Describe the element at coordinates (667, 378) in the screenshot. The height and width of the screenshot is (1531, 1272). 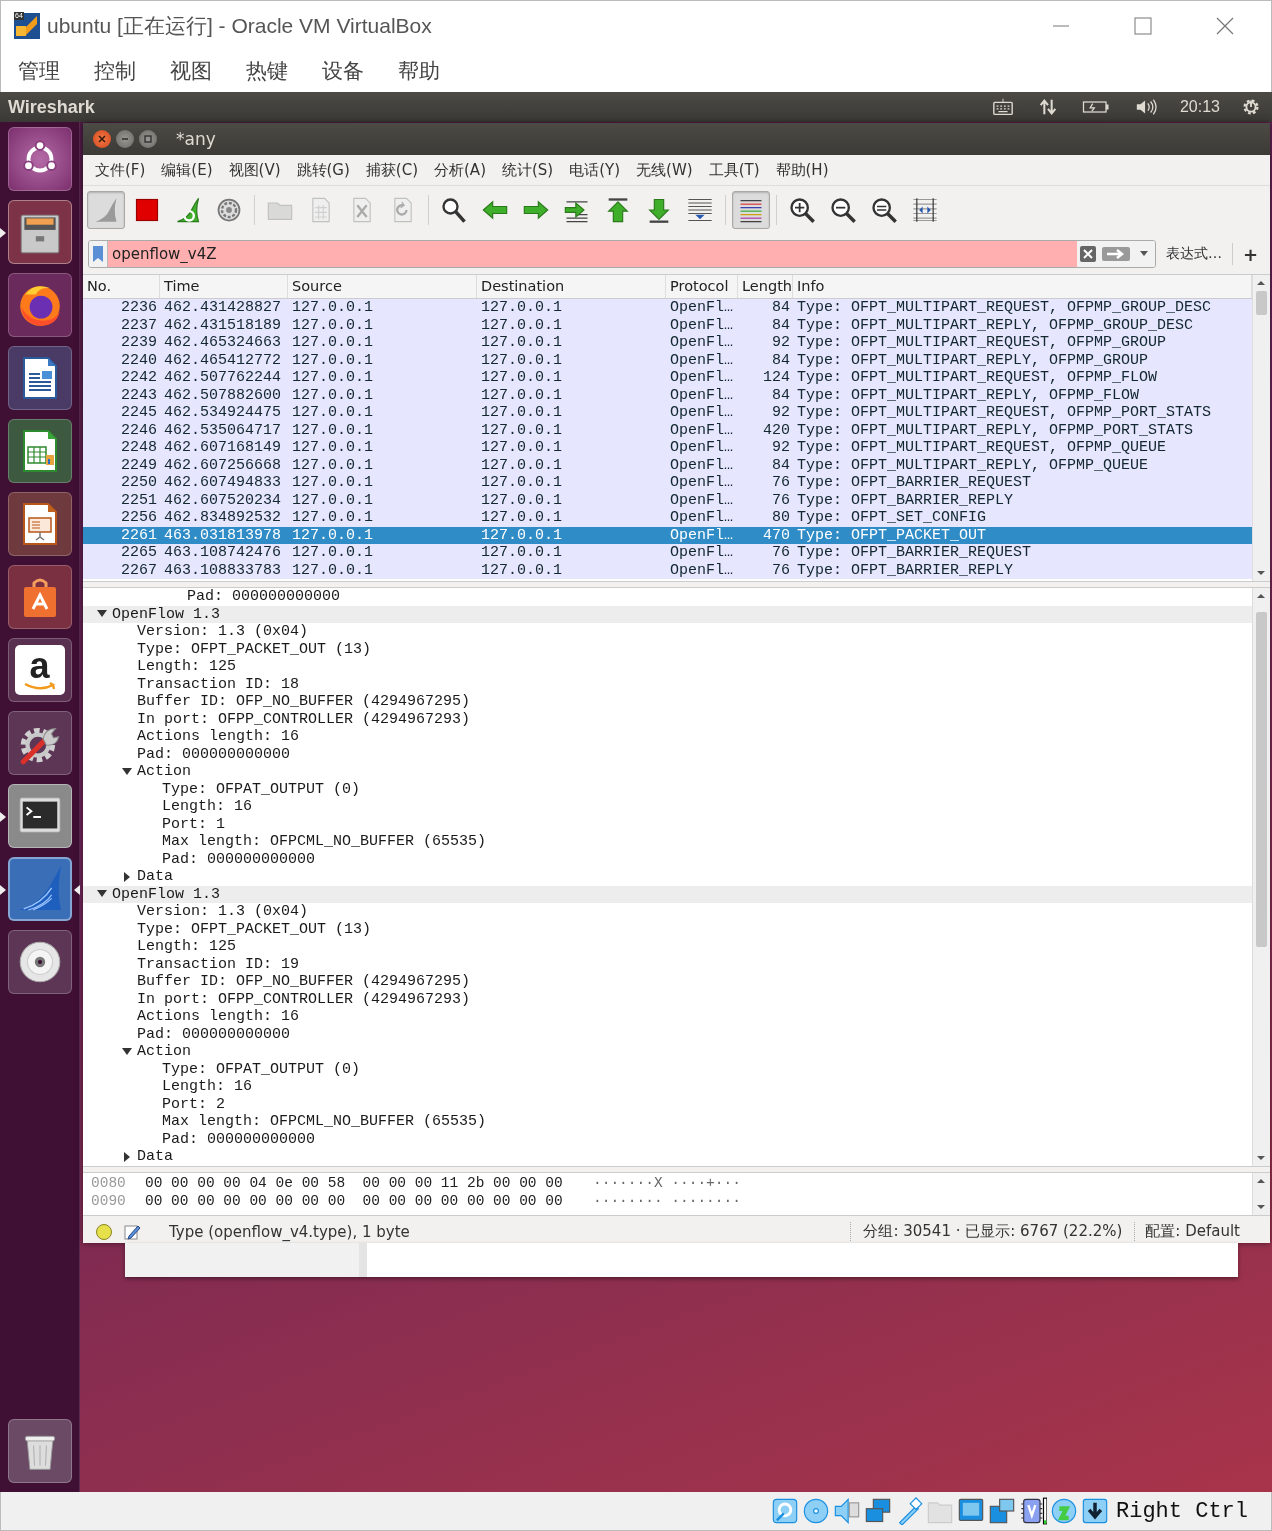
I see `packet-row: 2242 462.507762244 127.0.0.1 127.0.0.1 OpenFl… 124 Type: OFPT_MULTIPART_REQUEST, OFPMP_FLOW` at that location.